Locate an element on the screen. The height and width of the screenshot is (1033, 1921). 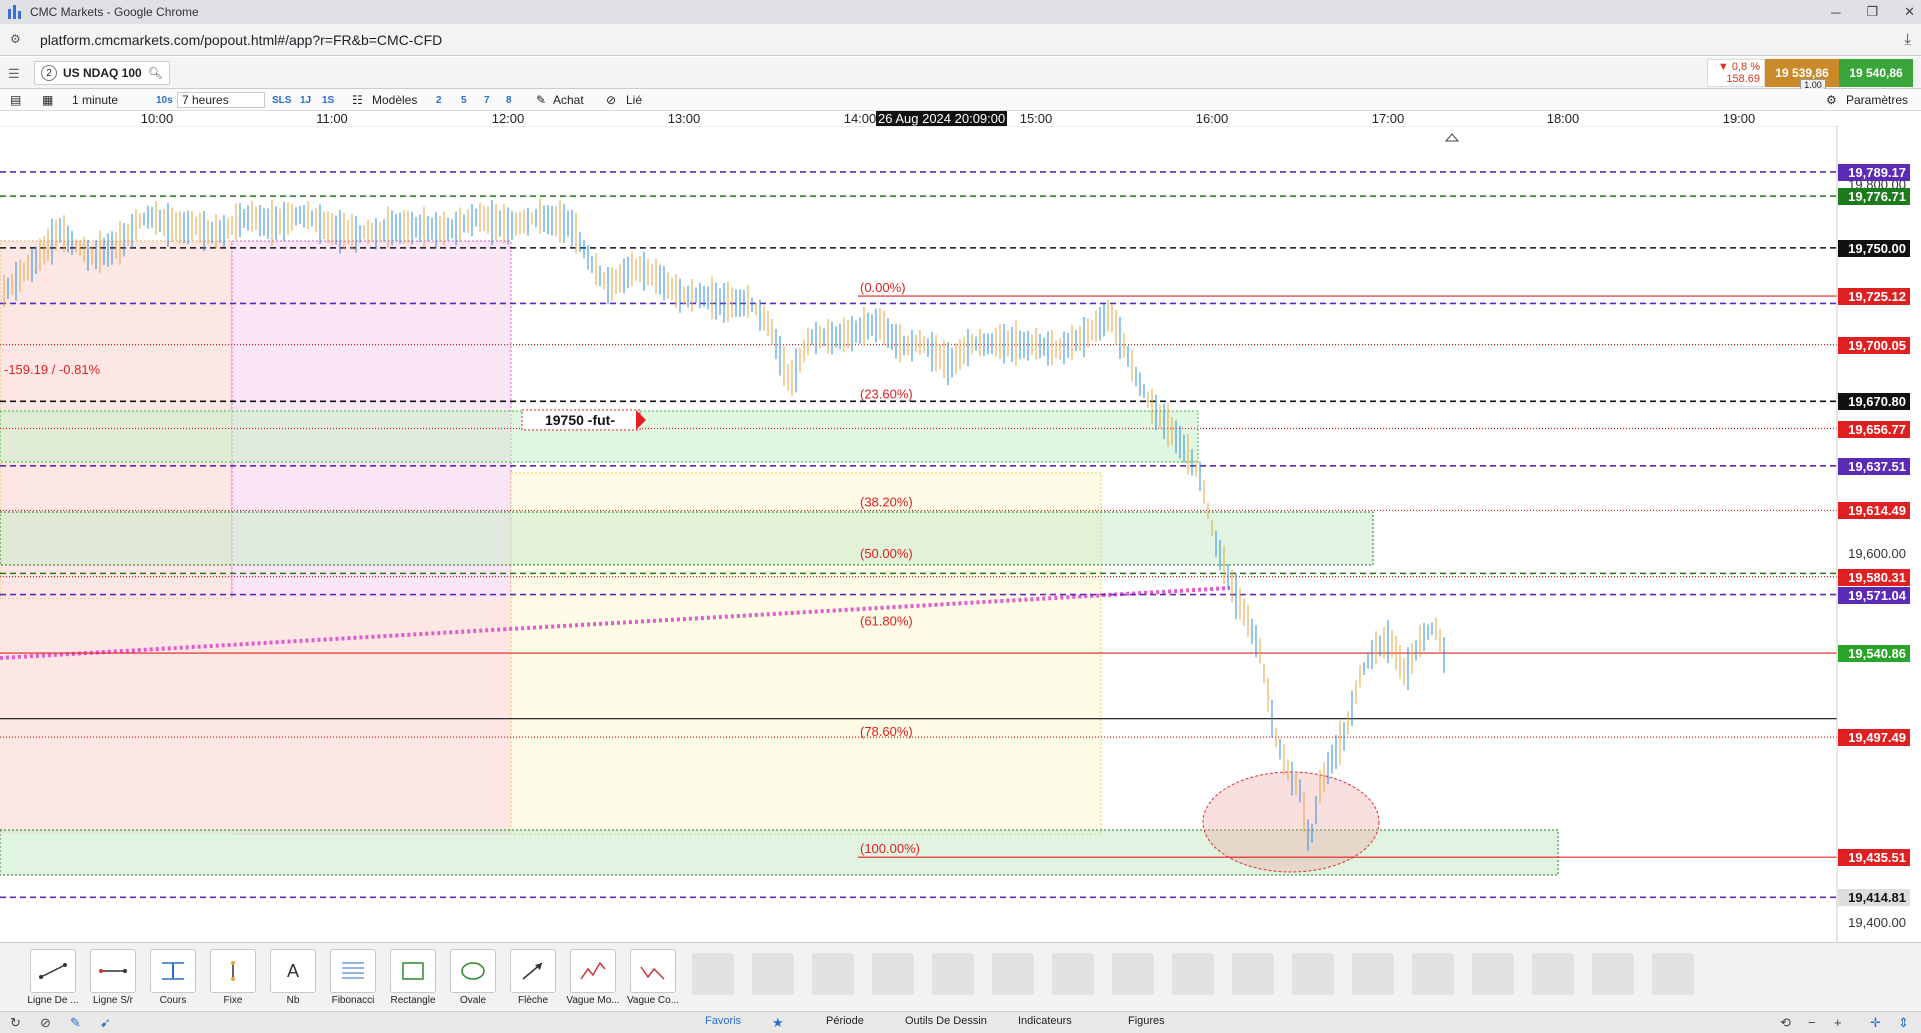
refresh-icon: ↻ is located at coordinates (15, 1023).